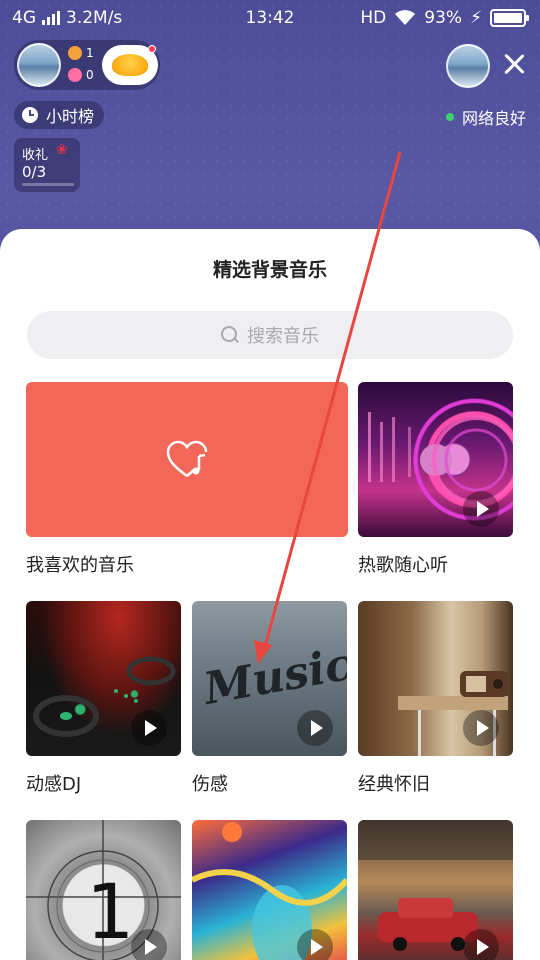 This screenshot has width=540, height=960. I want to click on annotation-arrow, so click(328, 407).